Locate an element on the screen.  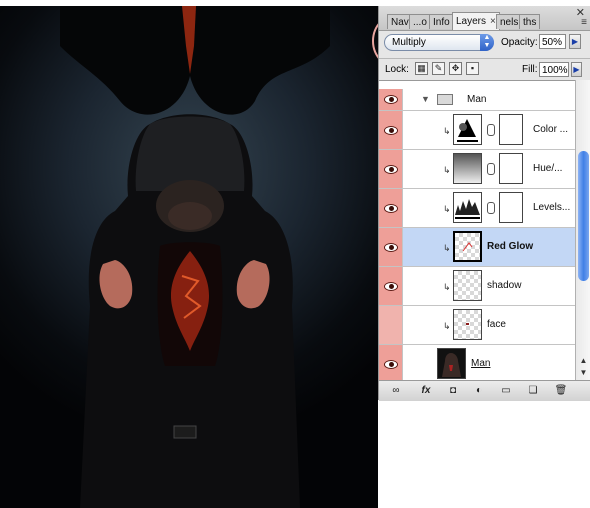
new-group-icon: ▭ is located at coordinates (506, 390).